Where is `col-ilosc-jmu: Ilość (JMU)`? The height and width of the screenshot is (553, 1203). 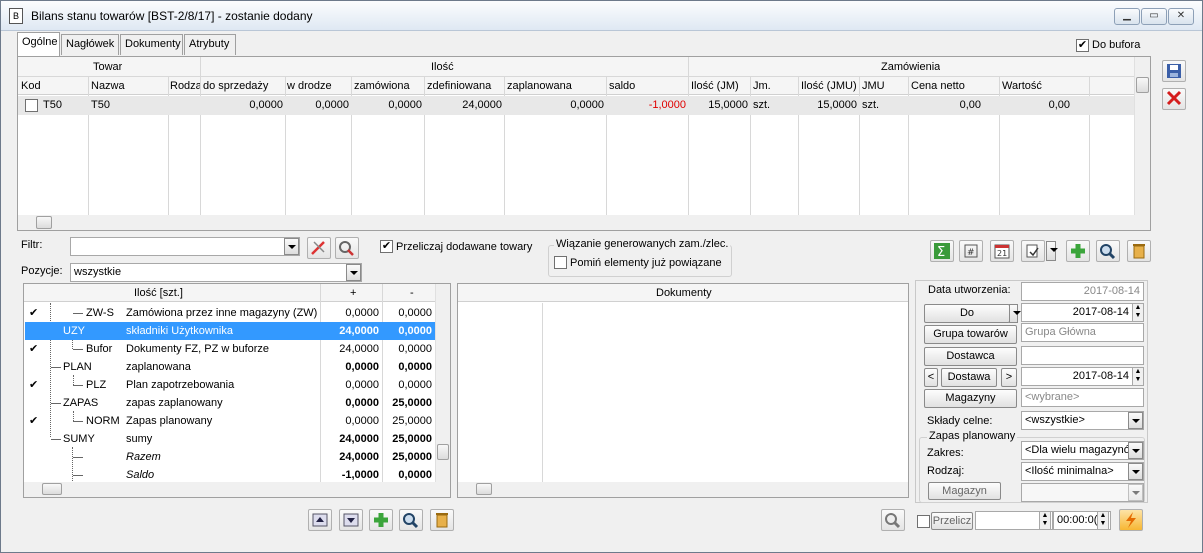 col-ilosc-jmu: Ilość (JMU) is located at coordinates (831, 86).